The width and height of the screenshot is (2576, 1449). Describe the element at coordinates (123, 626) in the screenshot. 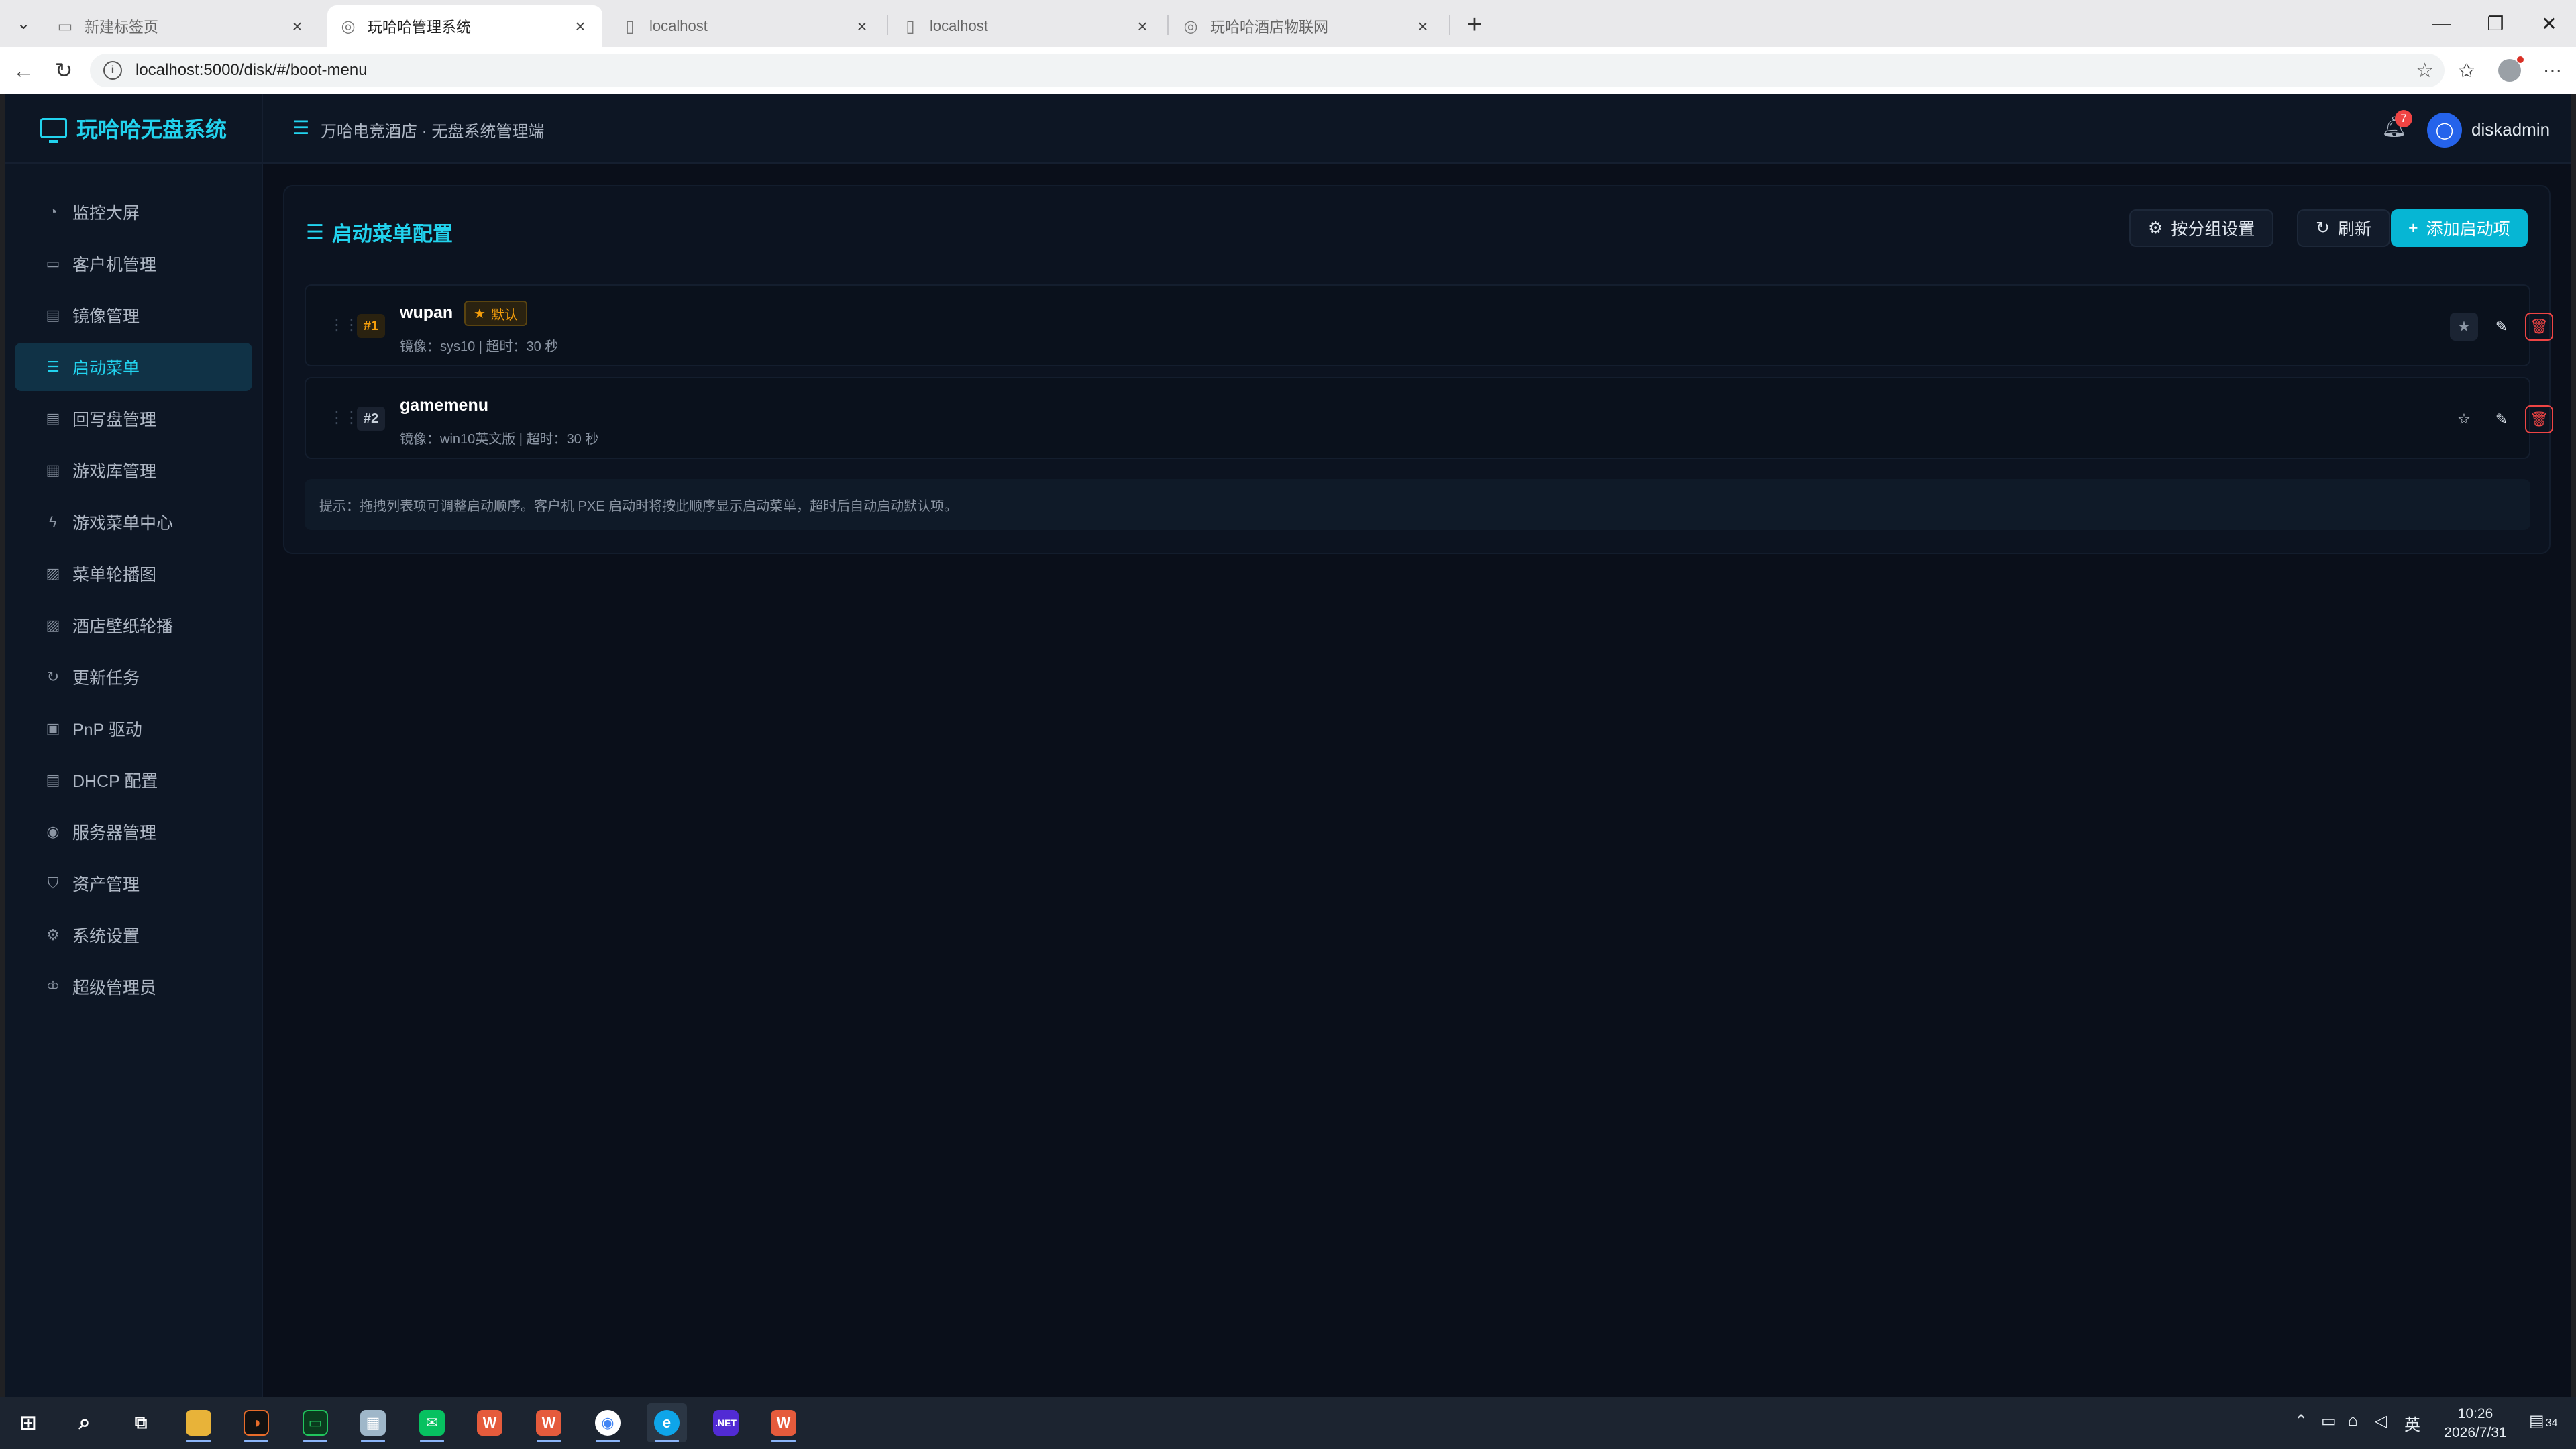

I see `sidebar-item-label: 酒店壁纸轮播` at that location.